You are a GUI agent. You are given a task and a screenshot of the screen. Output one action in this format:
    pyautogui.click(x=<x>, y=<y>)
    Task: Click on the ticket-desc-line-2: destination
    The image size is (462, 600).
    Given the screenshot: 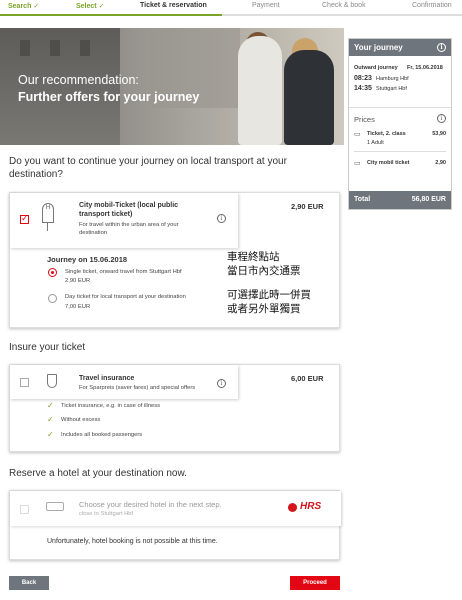 What is the action you would take?
    pyautogui.click(x=93, y=233)
    